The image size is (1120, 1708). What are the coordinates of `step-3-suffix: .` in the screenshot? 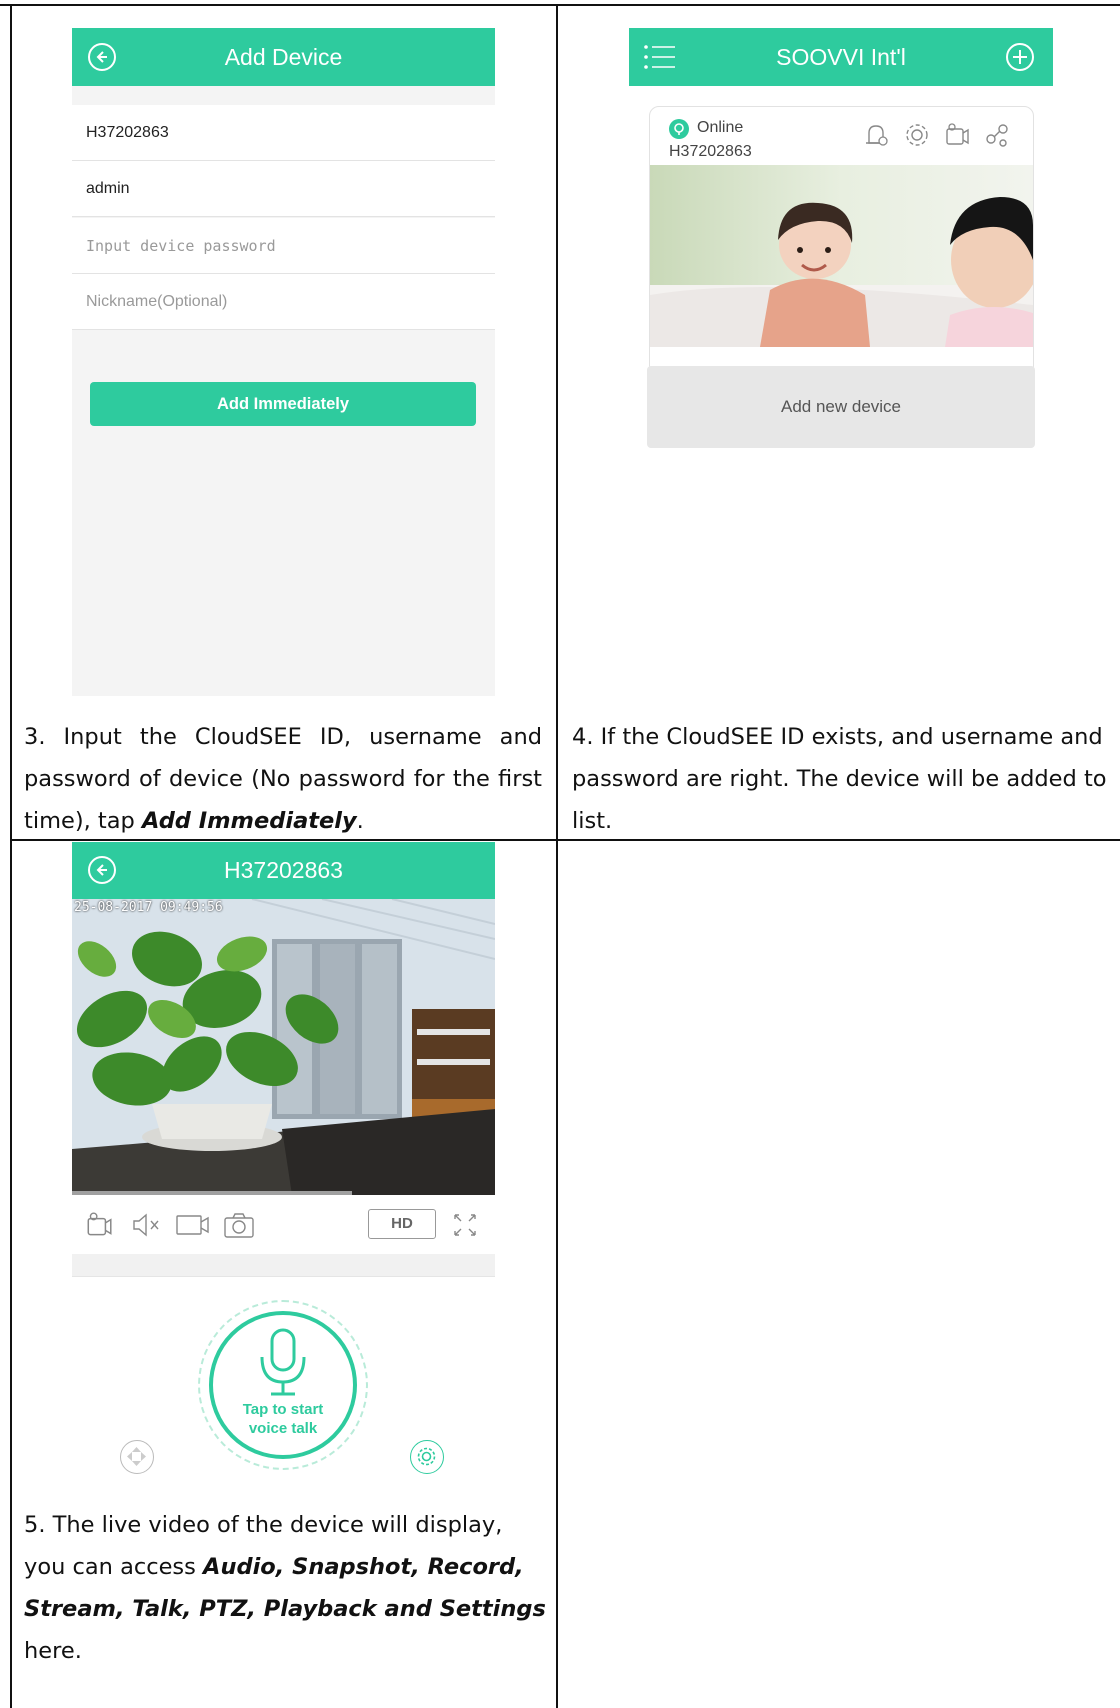 It's located at (360, 821).